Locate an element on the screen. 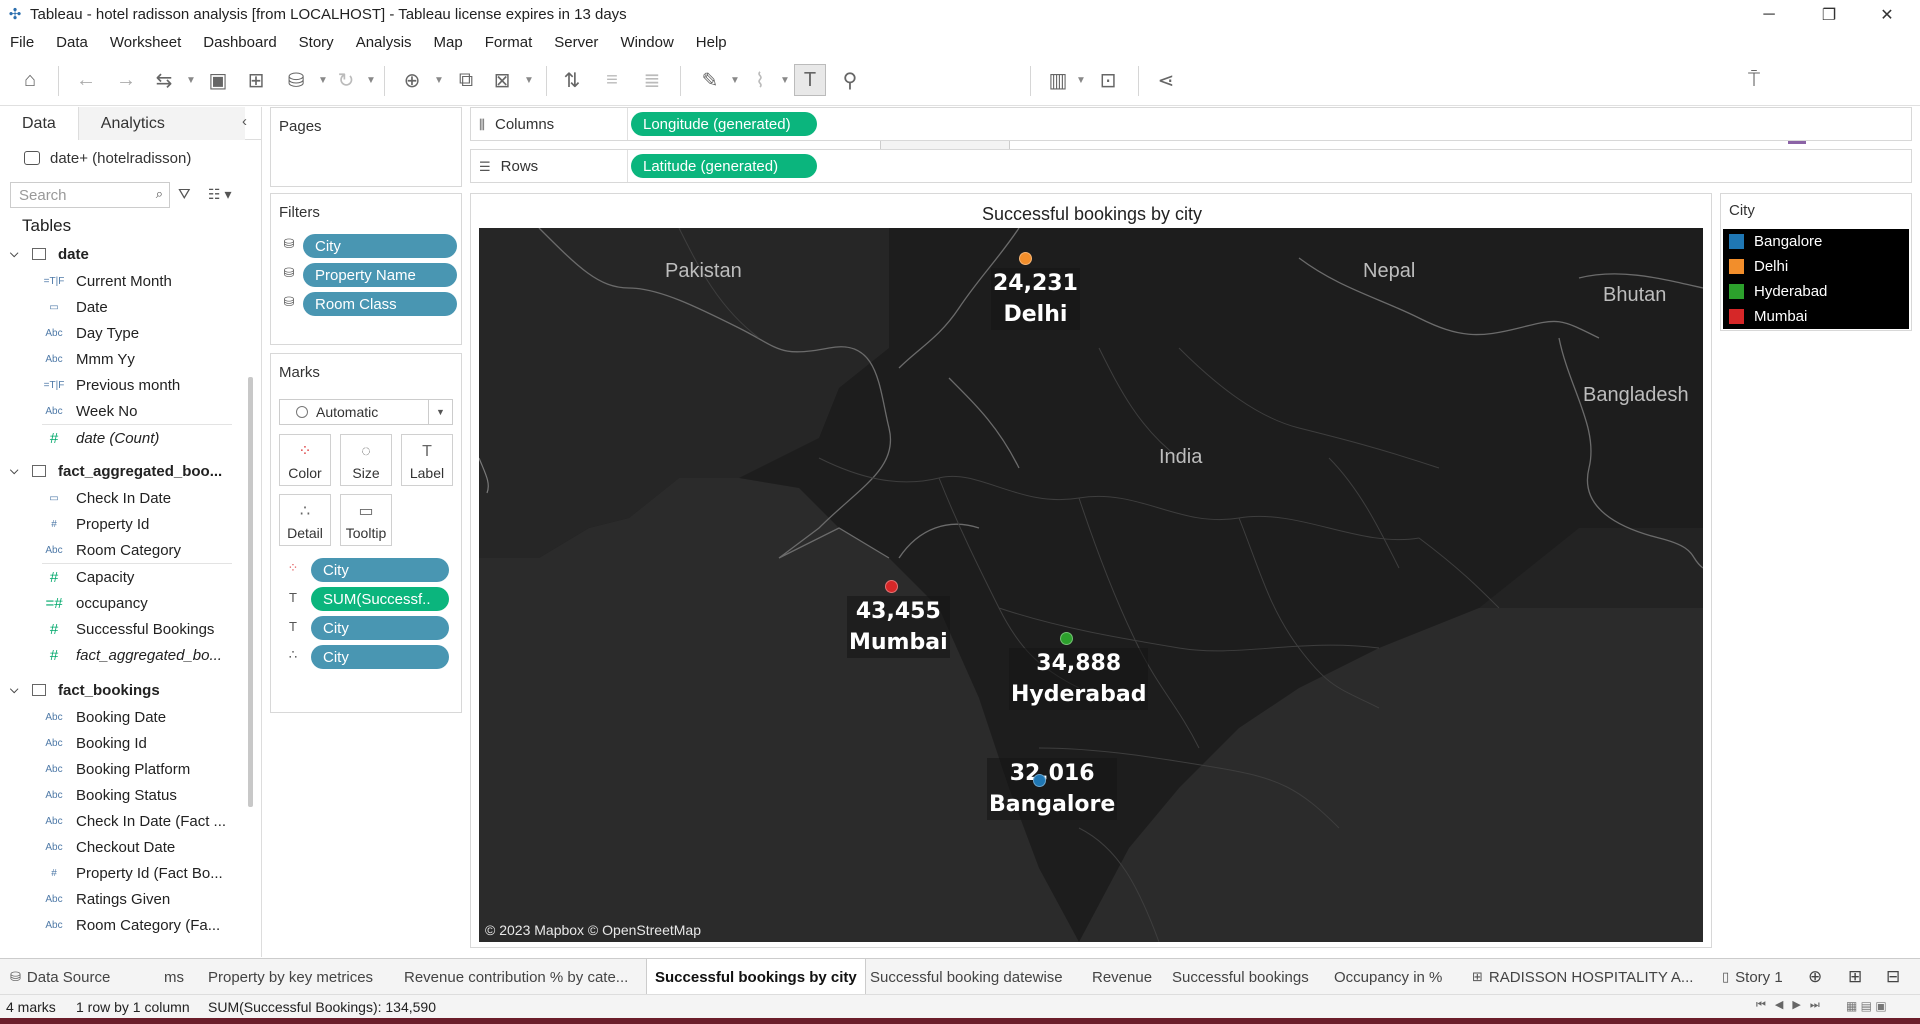 The width and height of the screenshot is (1920, 1024). label-button: T Label is located at coordinates (427, 460).